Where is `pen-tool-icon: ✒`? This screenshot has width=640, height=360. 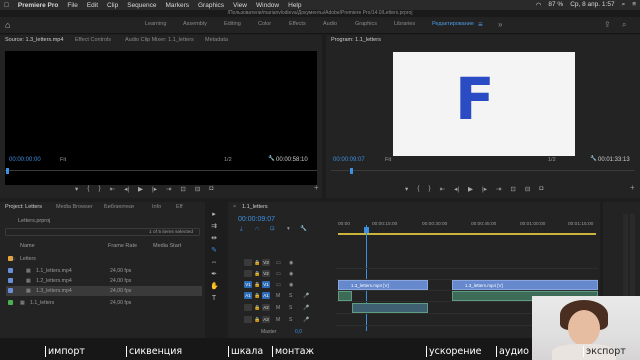
pen-tool-icon: ✒ is located at coordinates (214, 275).